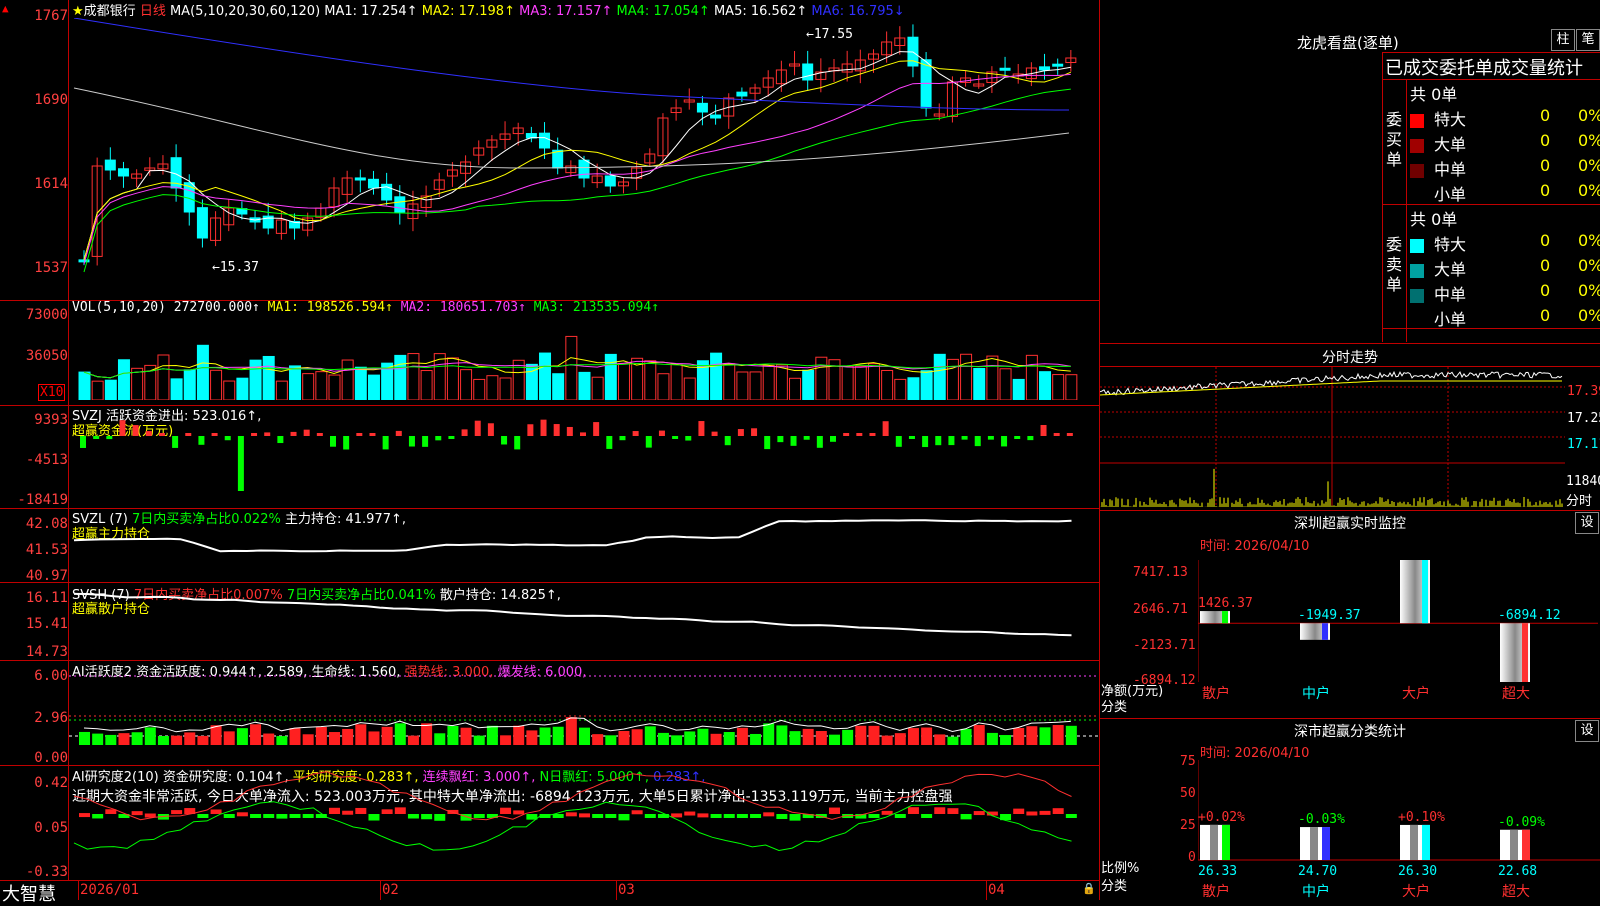  I want to click on lock-icon: 🔒, so click(1089, 888).